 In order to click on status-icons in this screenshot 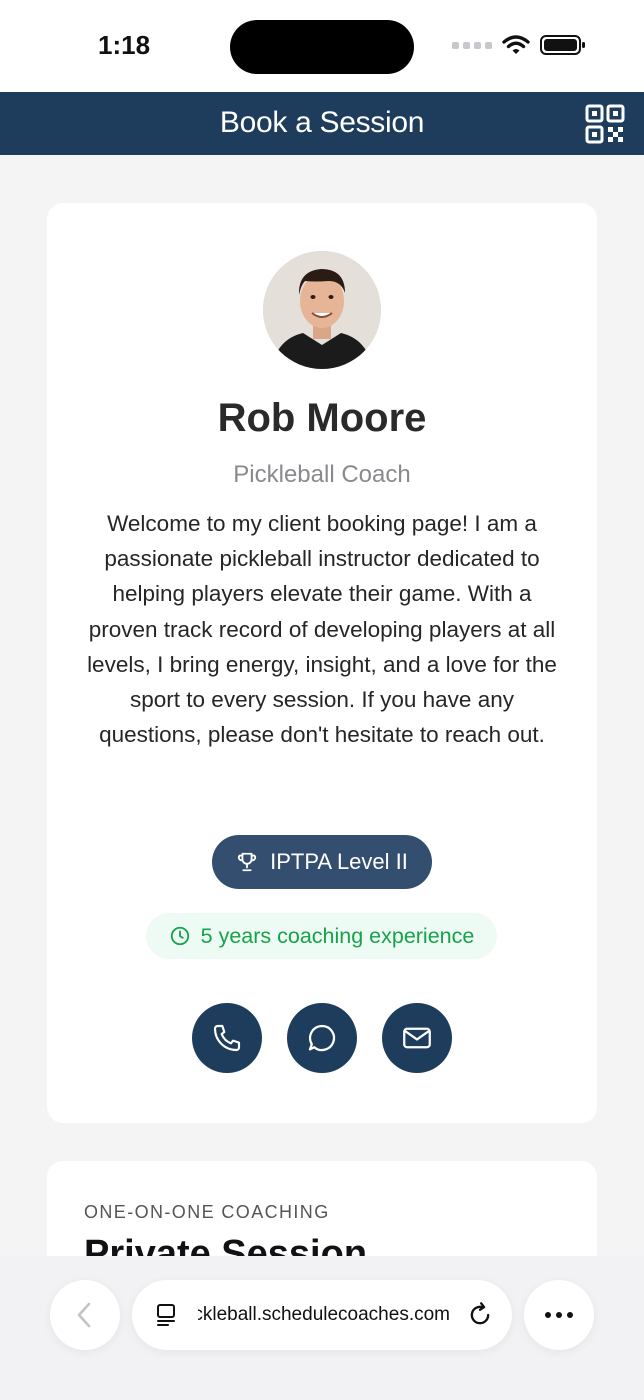, I will do `click(519, 45)`.